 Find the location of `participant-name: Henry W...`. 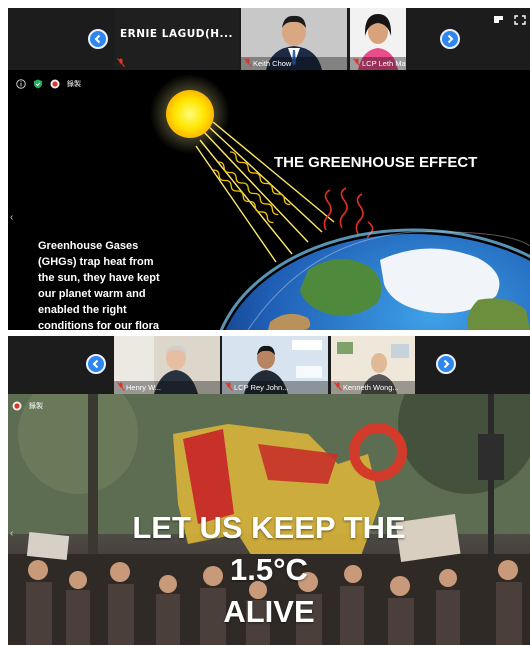

participant-name: Henry W... is located at coordinates (167, 387).